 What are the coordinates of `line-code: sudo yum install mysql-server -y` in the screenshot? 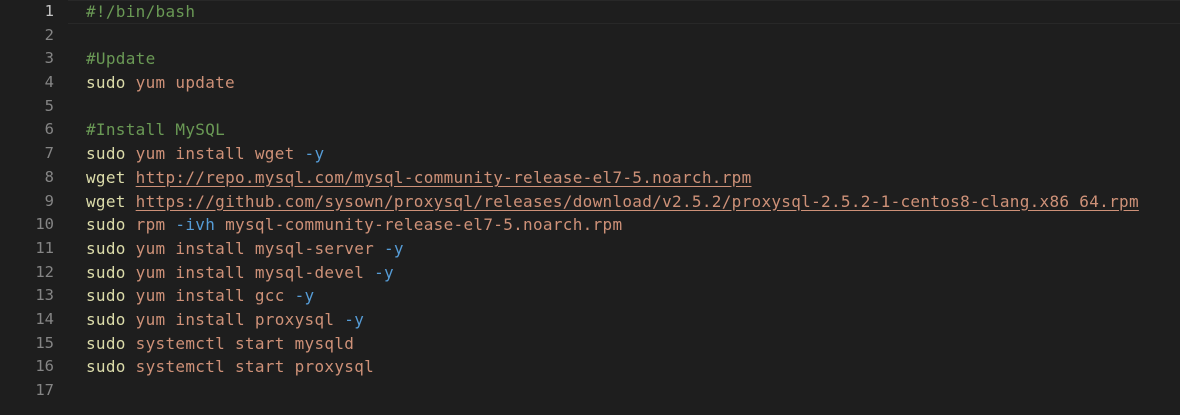 It's located at (245, 249).